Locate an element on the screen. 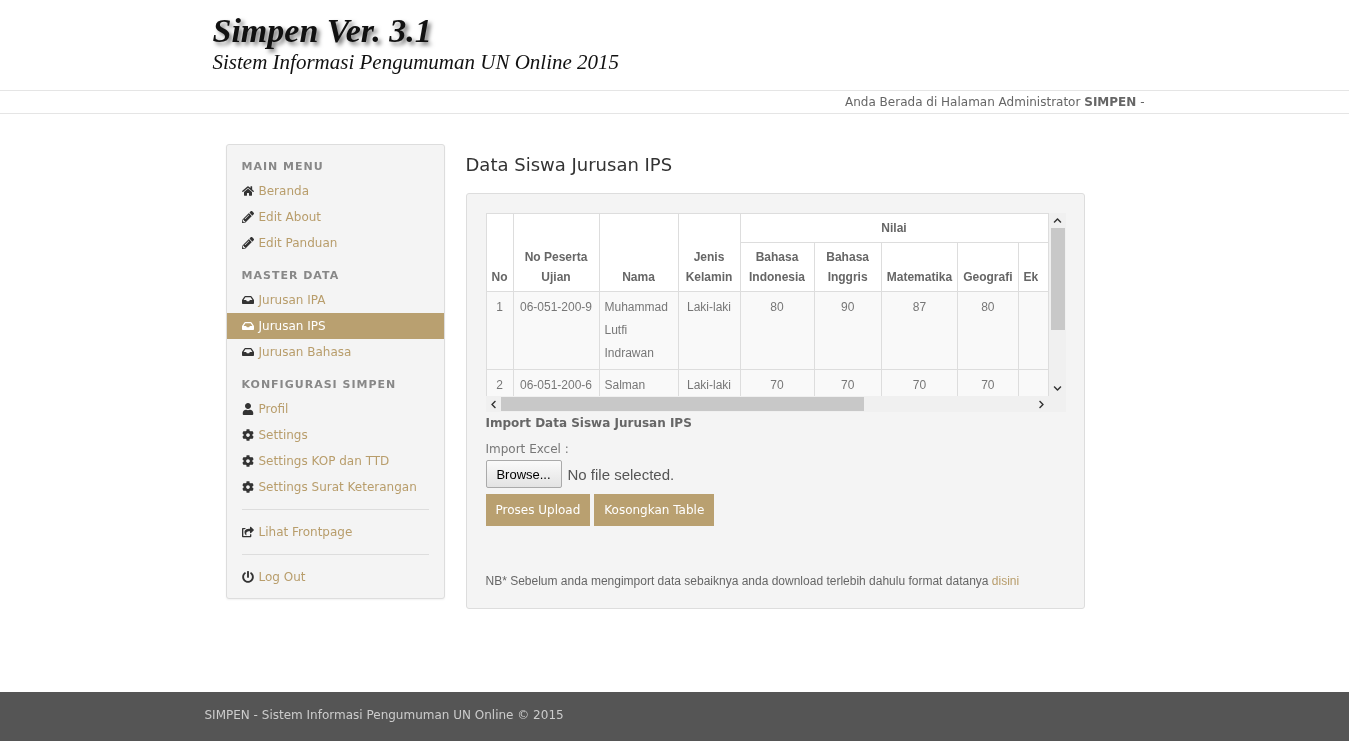  sidebar-heading: KONFIGURASI SIMPEN is located at coordinates (319, 385).